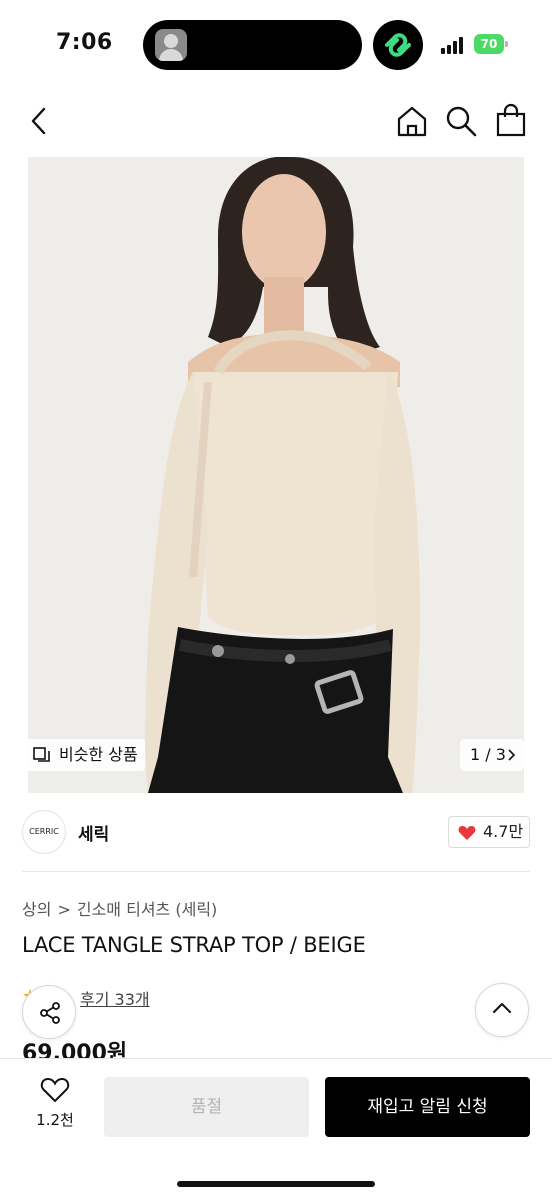  I want to click on similar-items-icon, so click(41, 754).